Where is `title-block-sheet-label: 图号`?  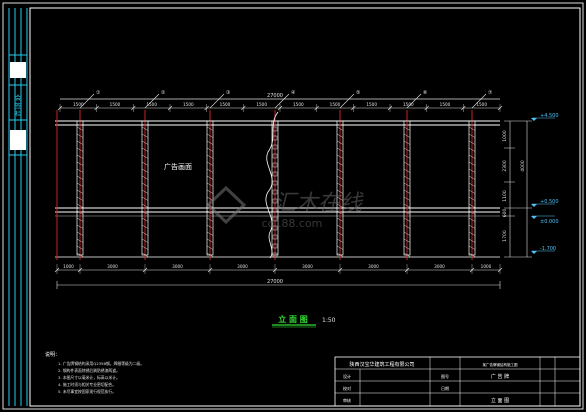 title-block-sheet-label: 图号 is located at coordinates (445, 376).